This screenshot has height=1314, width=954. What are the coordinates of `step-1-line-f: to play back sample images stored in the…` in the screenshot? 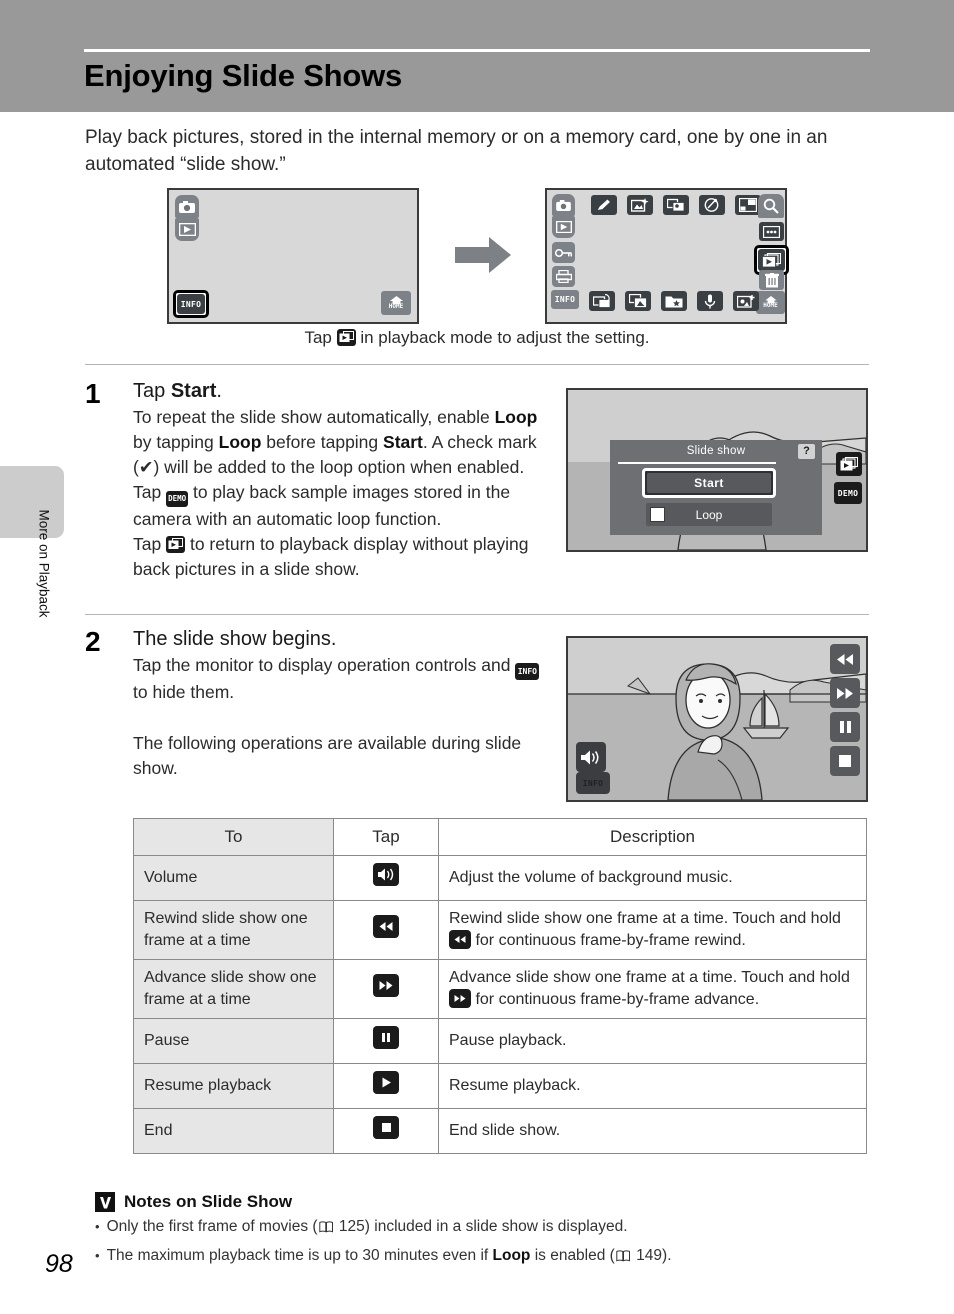 It's located at (322, 505).